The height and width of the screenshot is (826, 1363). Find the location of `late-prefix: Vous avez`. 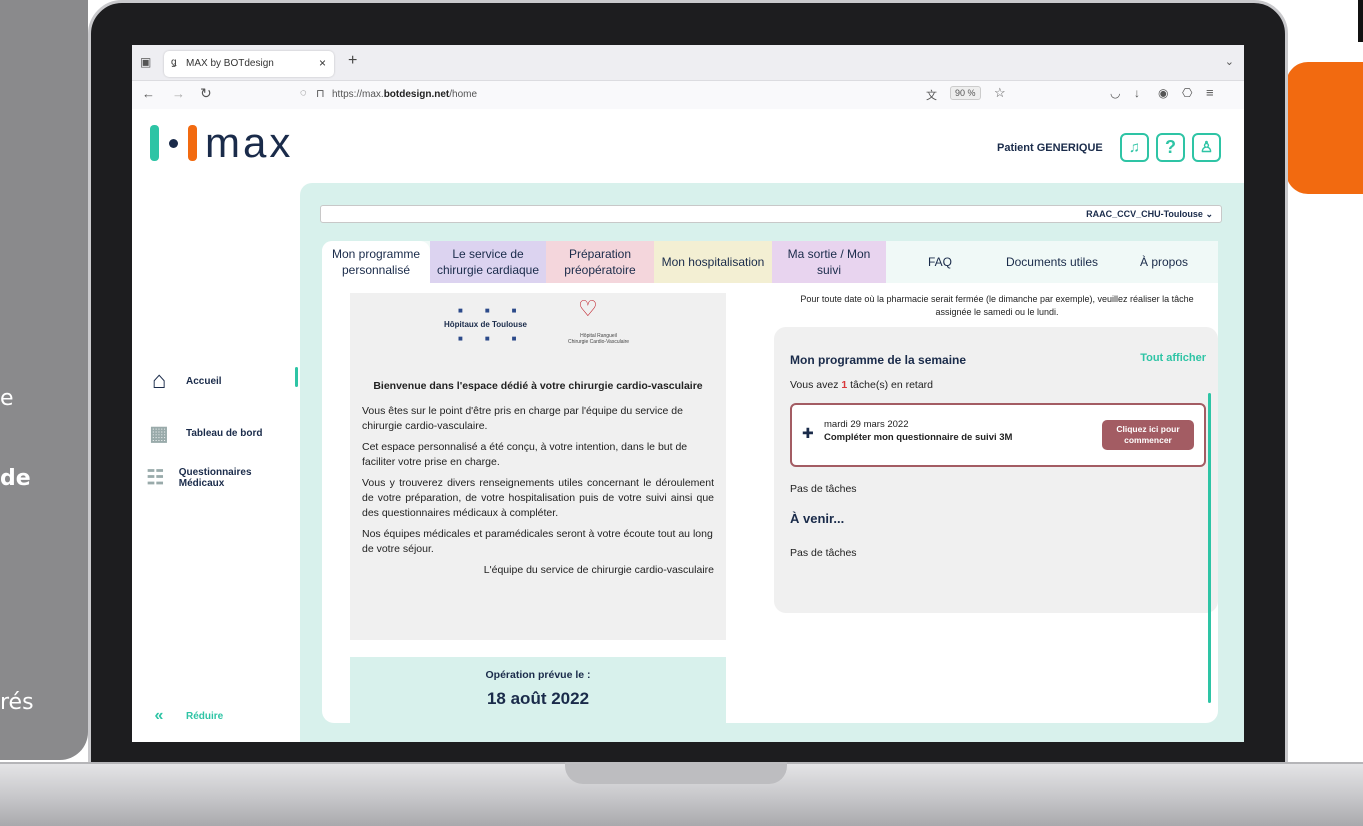

late-prefix: Vous avez is located at coordinates (816, 385).